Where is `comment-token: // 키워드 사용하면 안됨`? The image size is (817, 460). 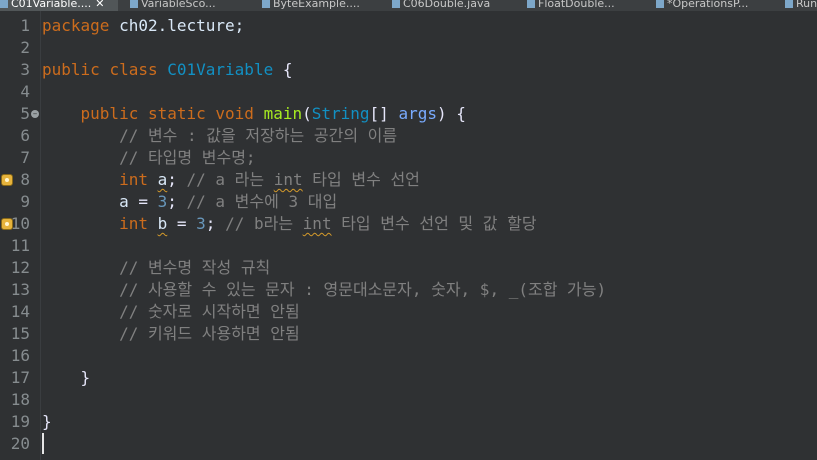
comment-token: // 키워드 사용하면 안됨 is located at coordinates (209, 333).